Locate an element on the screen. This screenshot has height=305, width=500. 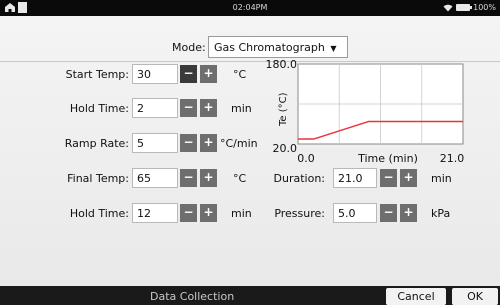
y-tick-max: 180.0 is located at coordinates (282, 64).